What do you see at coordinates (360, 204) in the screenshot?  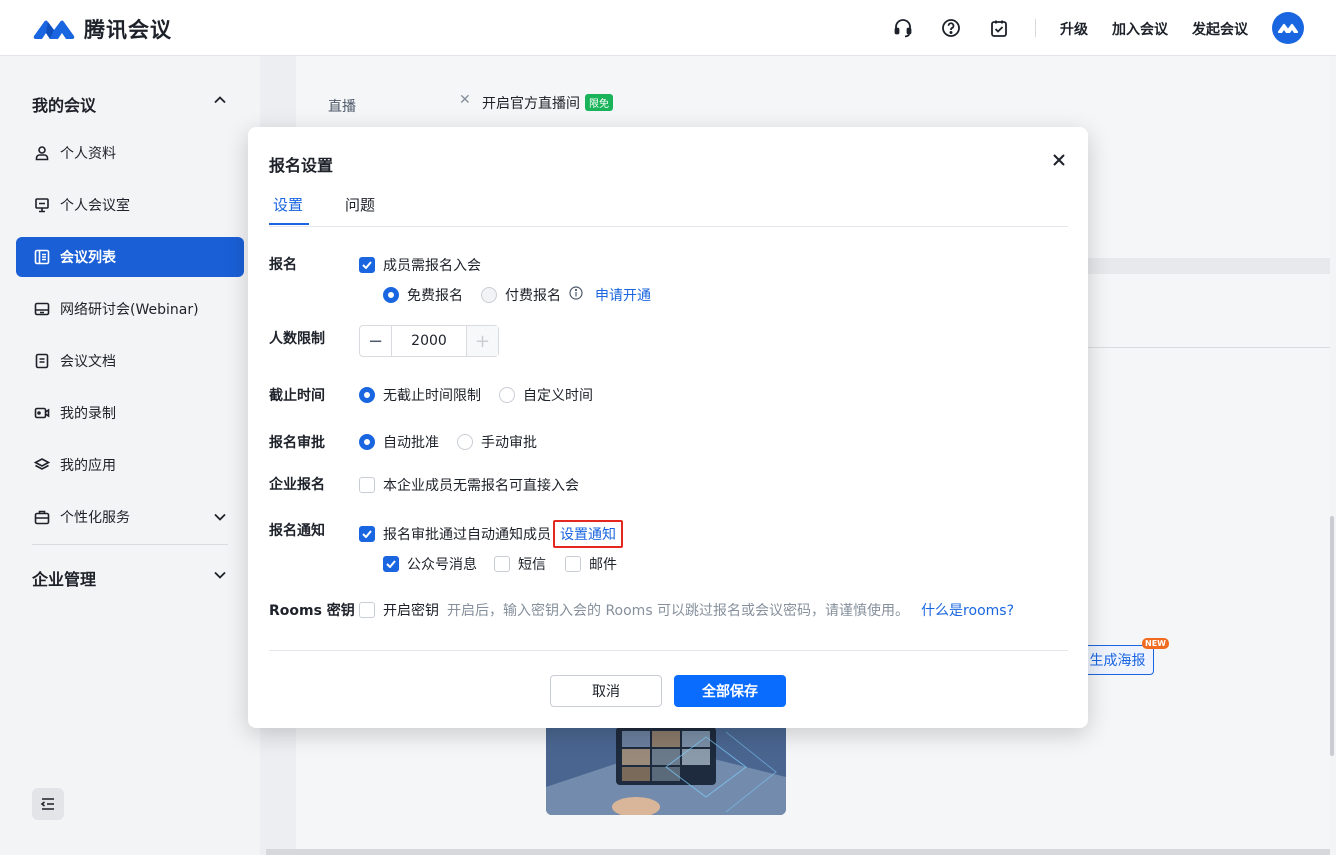 I see `tab-questions: 问题` at bounding box center [360, 204].